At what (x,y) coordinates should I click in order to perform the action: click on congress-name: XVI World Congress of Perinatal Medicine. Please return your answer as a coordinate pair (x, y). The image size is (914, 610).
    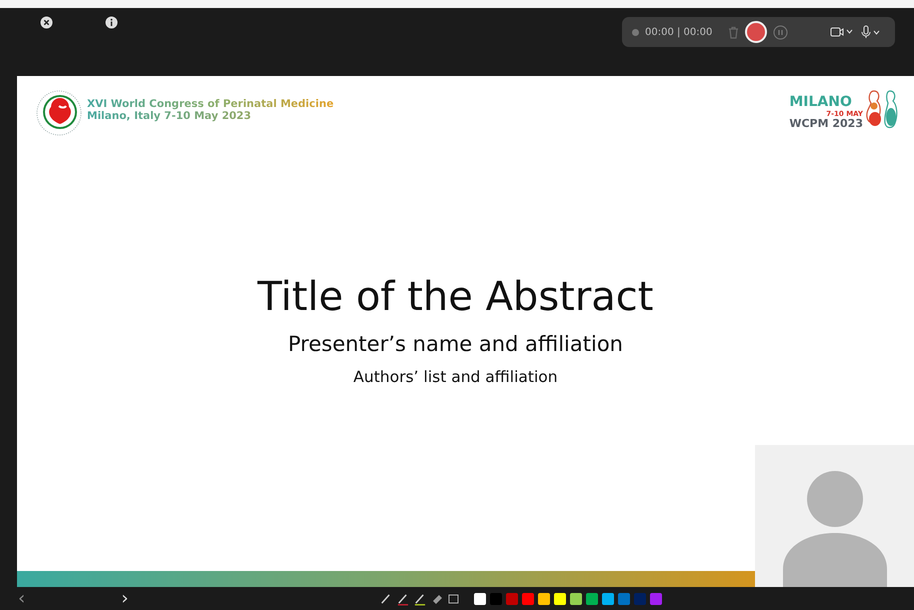
    Looking at the image, I should click on (210, 104).